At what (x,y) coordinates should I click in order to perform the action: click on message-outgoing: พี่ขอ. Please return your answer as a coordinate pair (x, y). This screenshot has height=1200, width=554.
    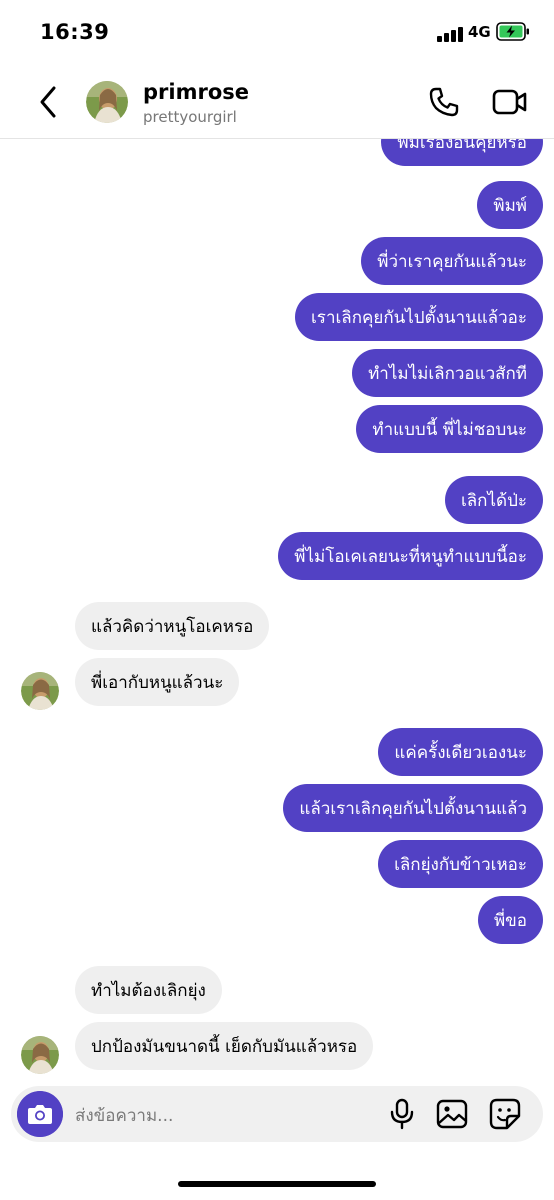
    Looking at the image, I should click on (510, 920).